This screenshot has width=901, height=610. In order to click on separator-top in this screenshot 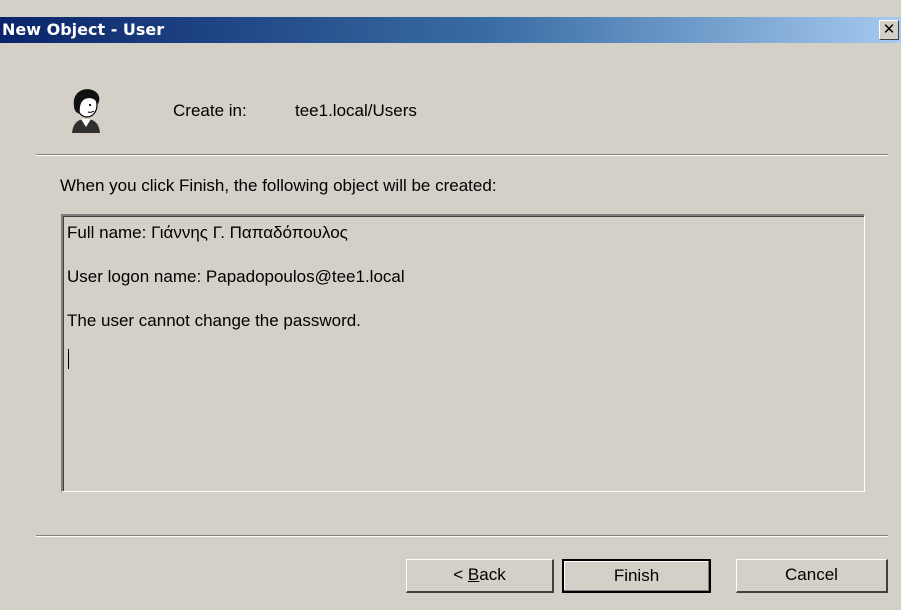, I will do `click(462, 155)`.